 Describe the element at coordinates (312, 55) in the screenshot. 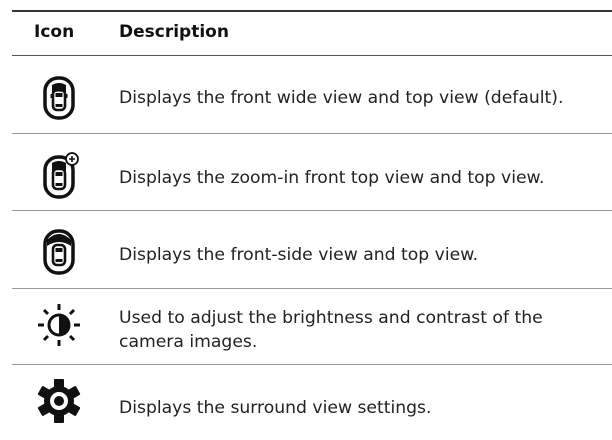

I see `header-divider` at that location.